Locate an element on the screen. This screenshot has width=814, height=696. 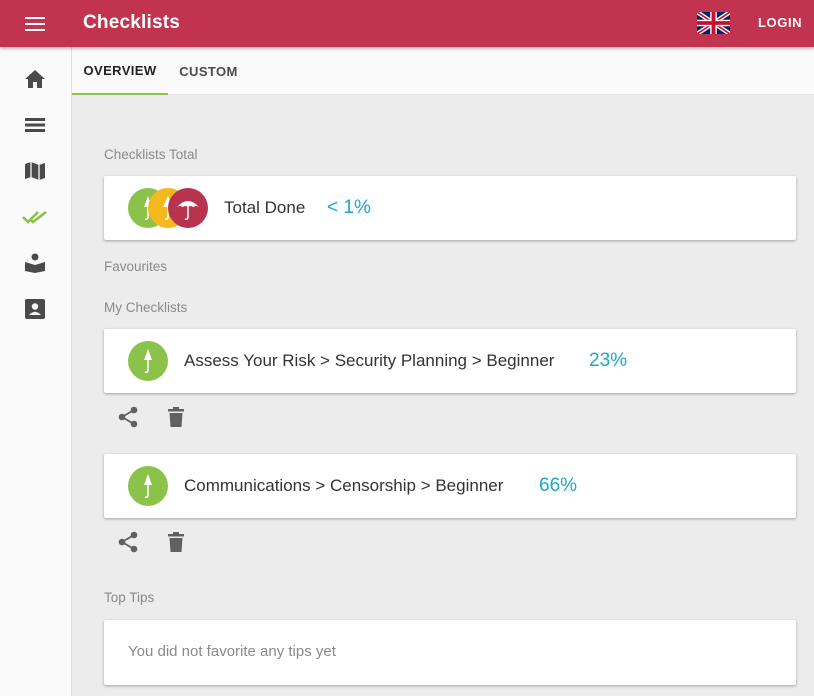
double-check-icon is located at coordinates (34, 217).